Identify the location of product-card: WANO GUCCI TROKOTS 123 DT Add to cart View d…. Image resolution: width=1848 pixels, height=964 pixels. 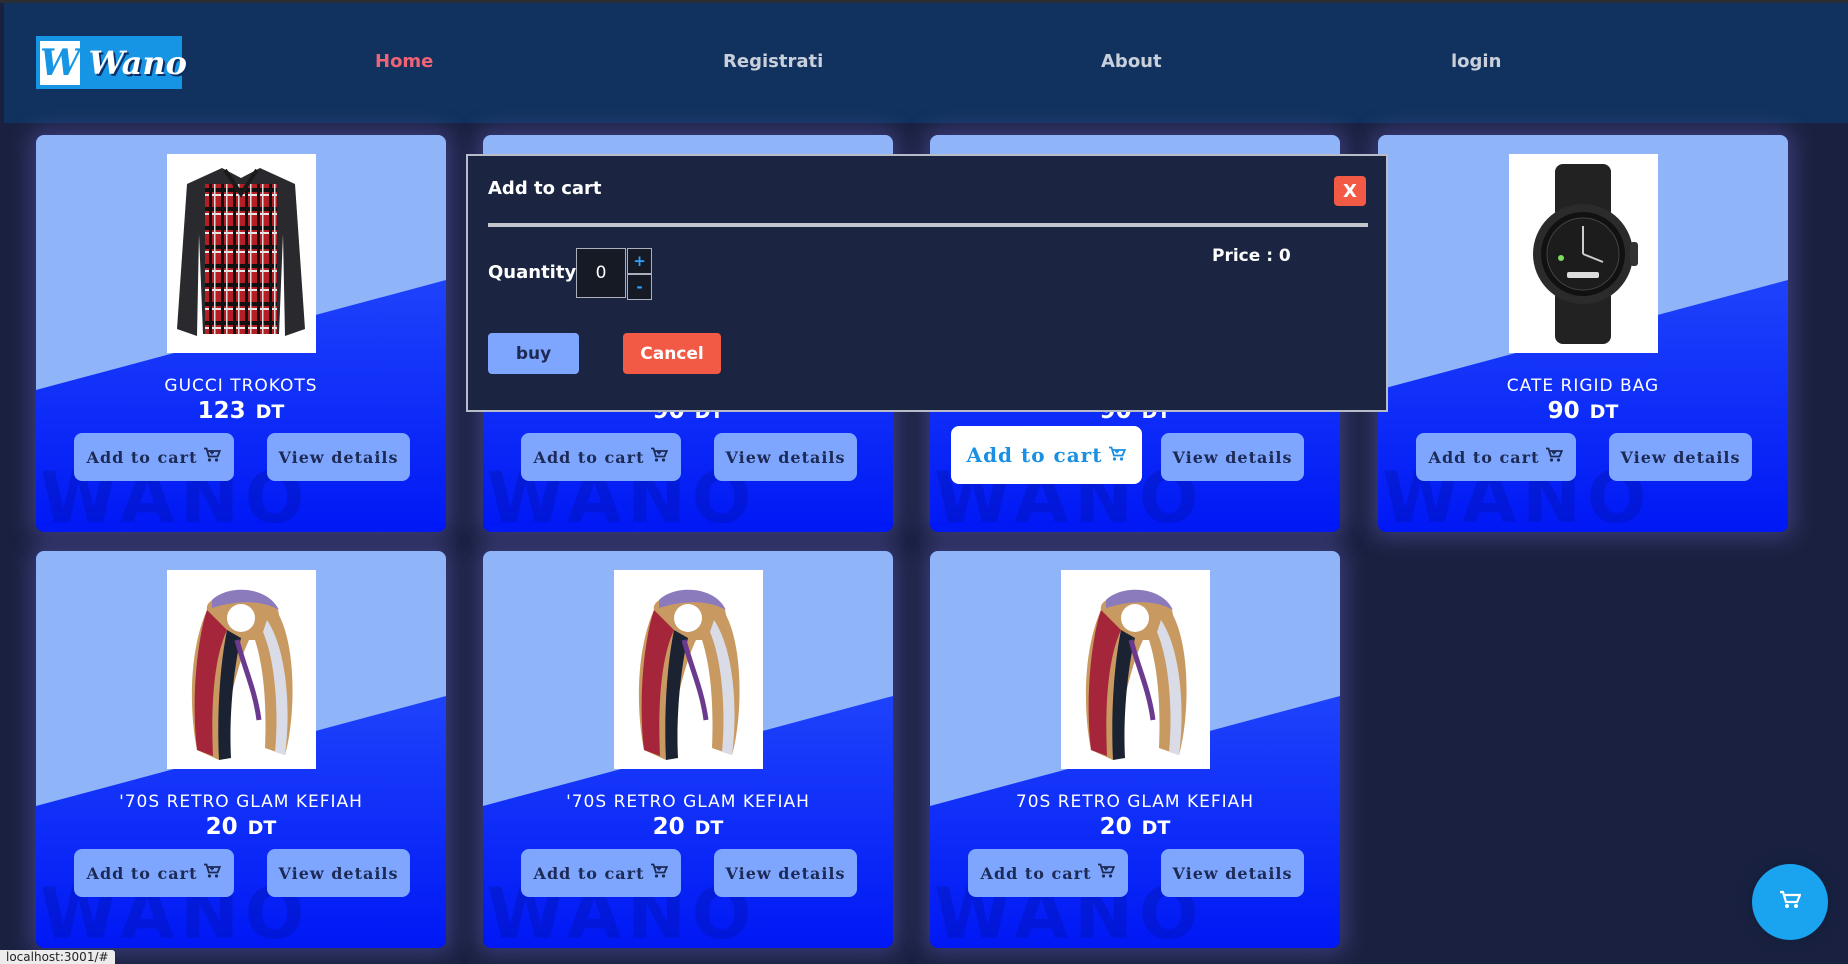
(241, 333).